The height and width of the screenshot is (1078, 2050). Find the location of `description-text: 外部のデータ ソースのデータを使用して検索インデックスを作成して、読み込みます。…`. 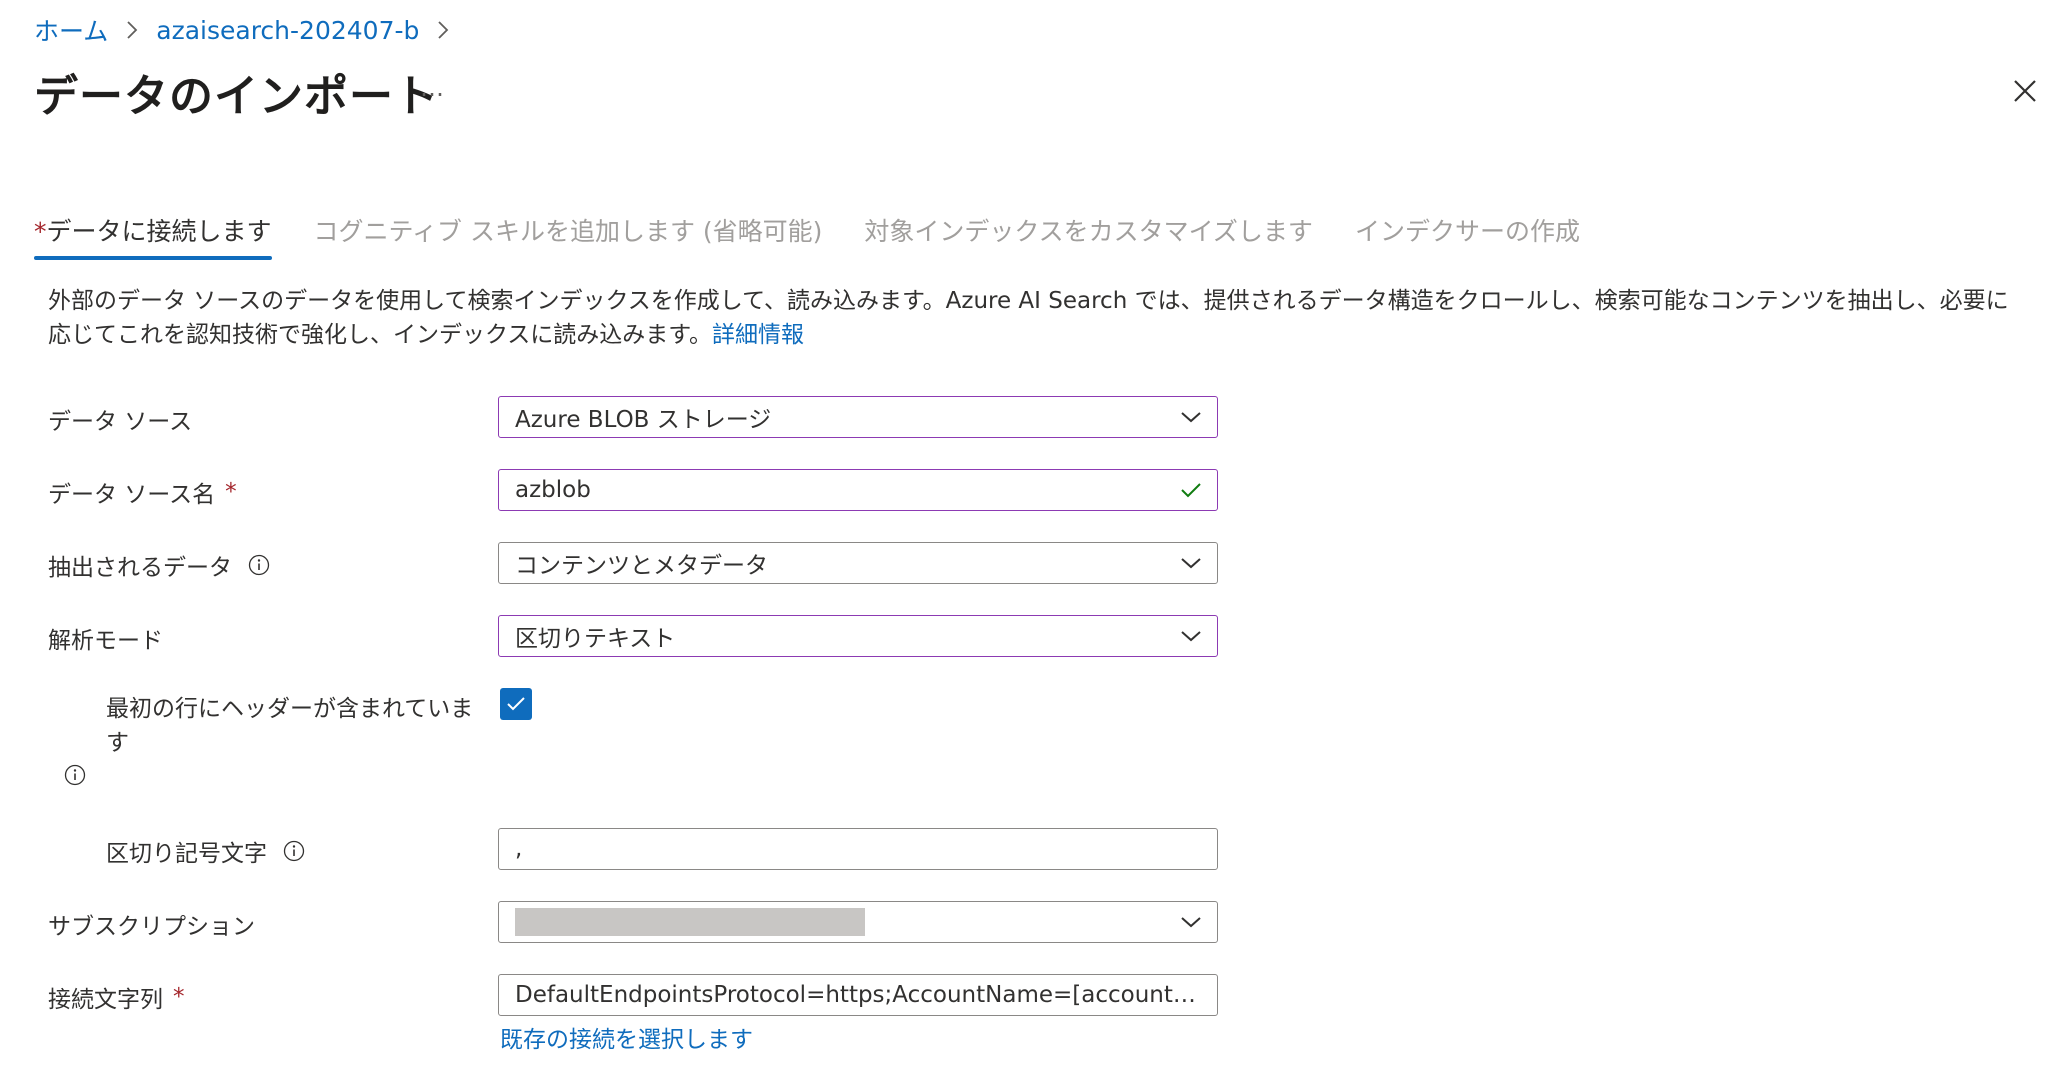

description-text: 外部のデータ ソースのデータを使用して検索インデックスを作成して、読み込みます。… is located at coordinates (1033, 318).